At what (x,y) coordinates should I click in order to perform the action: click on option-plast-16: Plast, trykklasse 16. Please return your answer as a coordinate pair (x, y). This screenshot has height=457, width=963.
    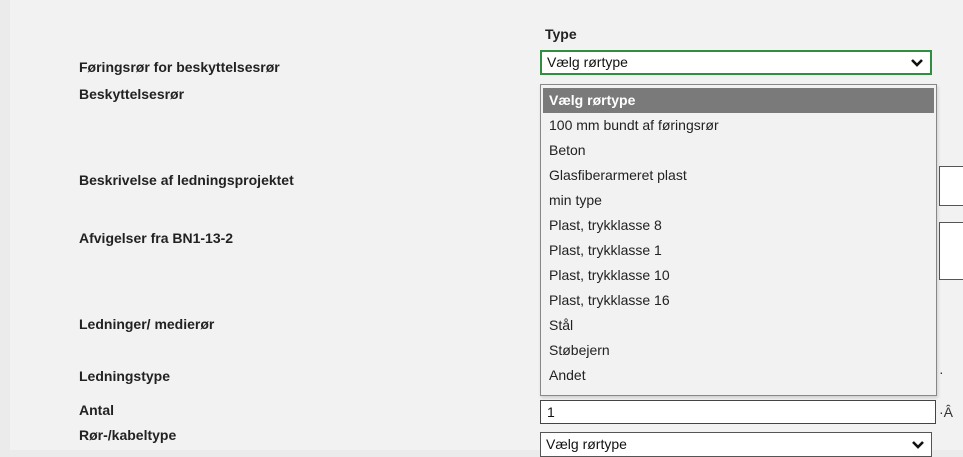
    Looking at the image, I should click on (738, 300).